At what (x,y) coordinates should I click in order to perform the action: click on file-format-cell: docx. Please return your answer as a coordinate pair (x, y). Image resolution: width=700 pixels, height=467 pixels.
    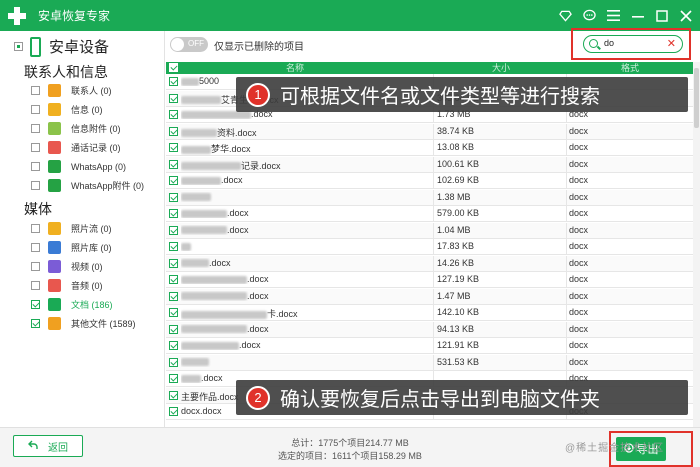
    Looking at the image, I should click on (579, 295).